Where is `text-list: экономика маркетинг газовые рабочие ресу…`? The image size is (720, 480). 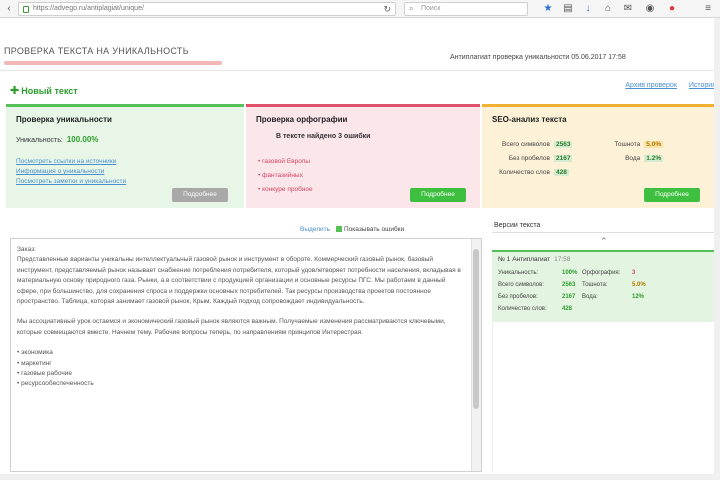 text-list: экономика маркетинг газовые рабочие ресу… is located at coordinates (240, 369).